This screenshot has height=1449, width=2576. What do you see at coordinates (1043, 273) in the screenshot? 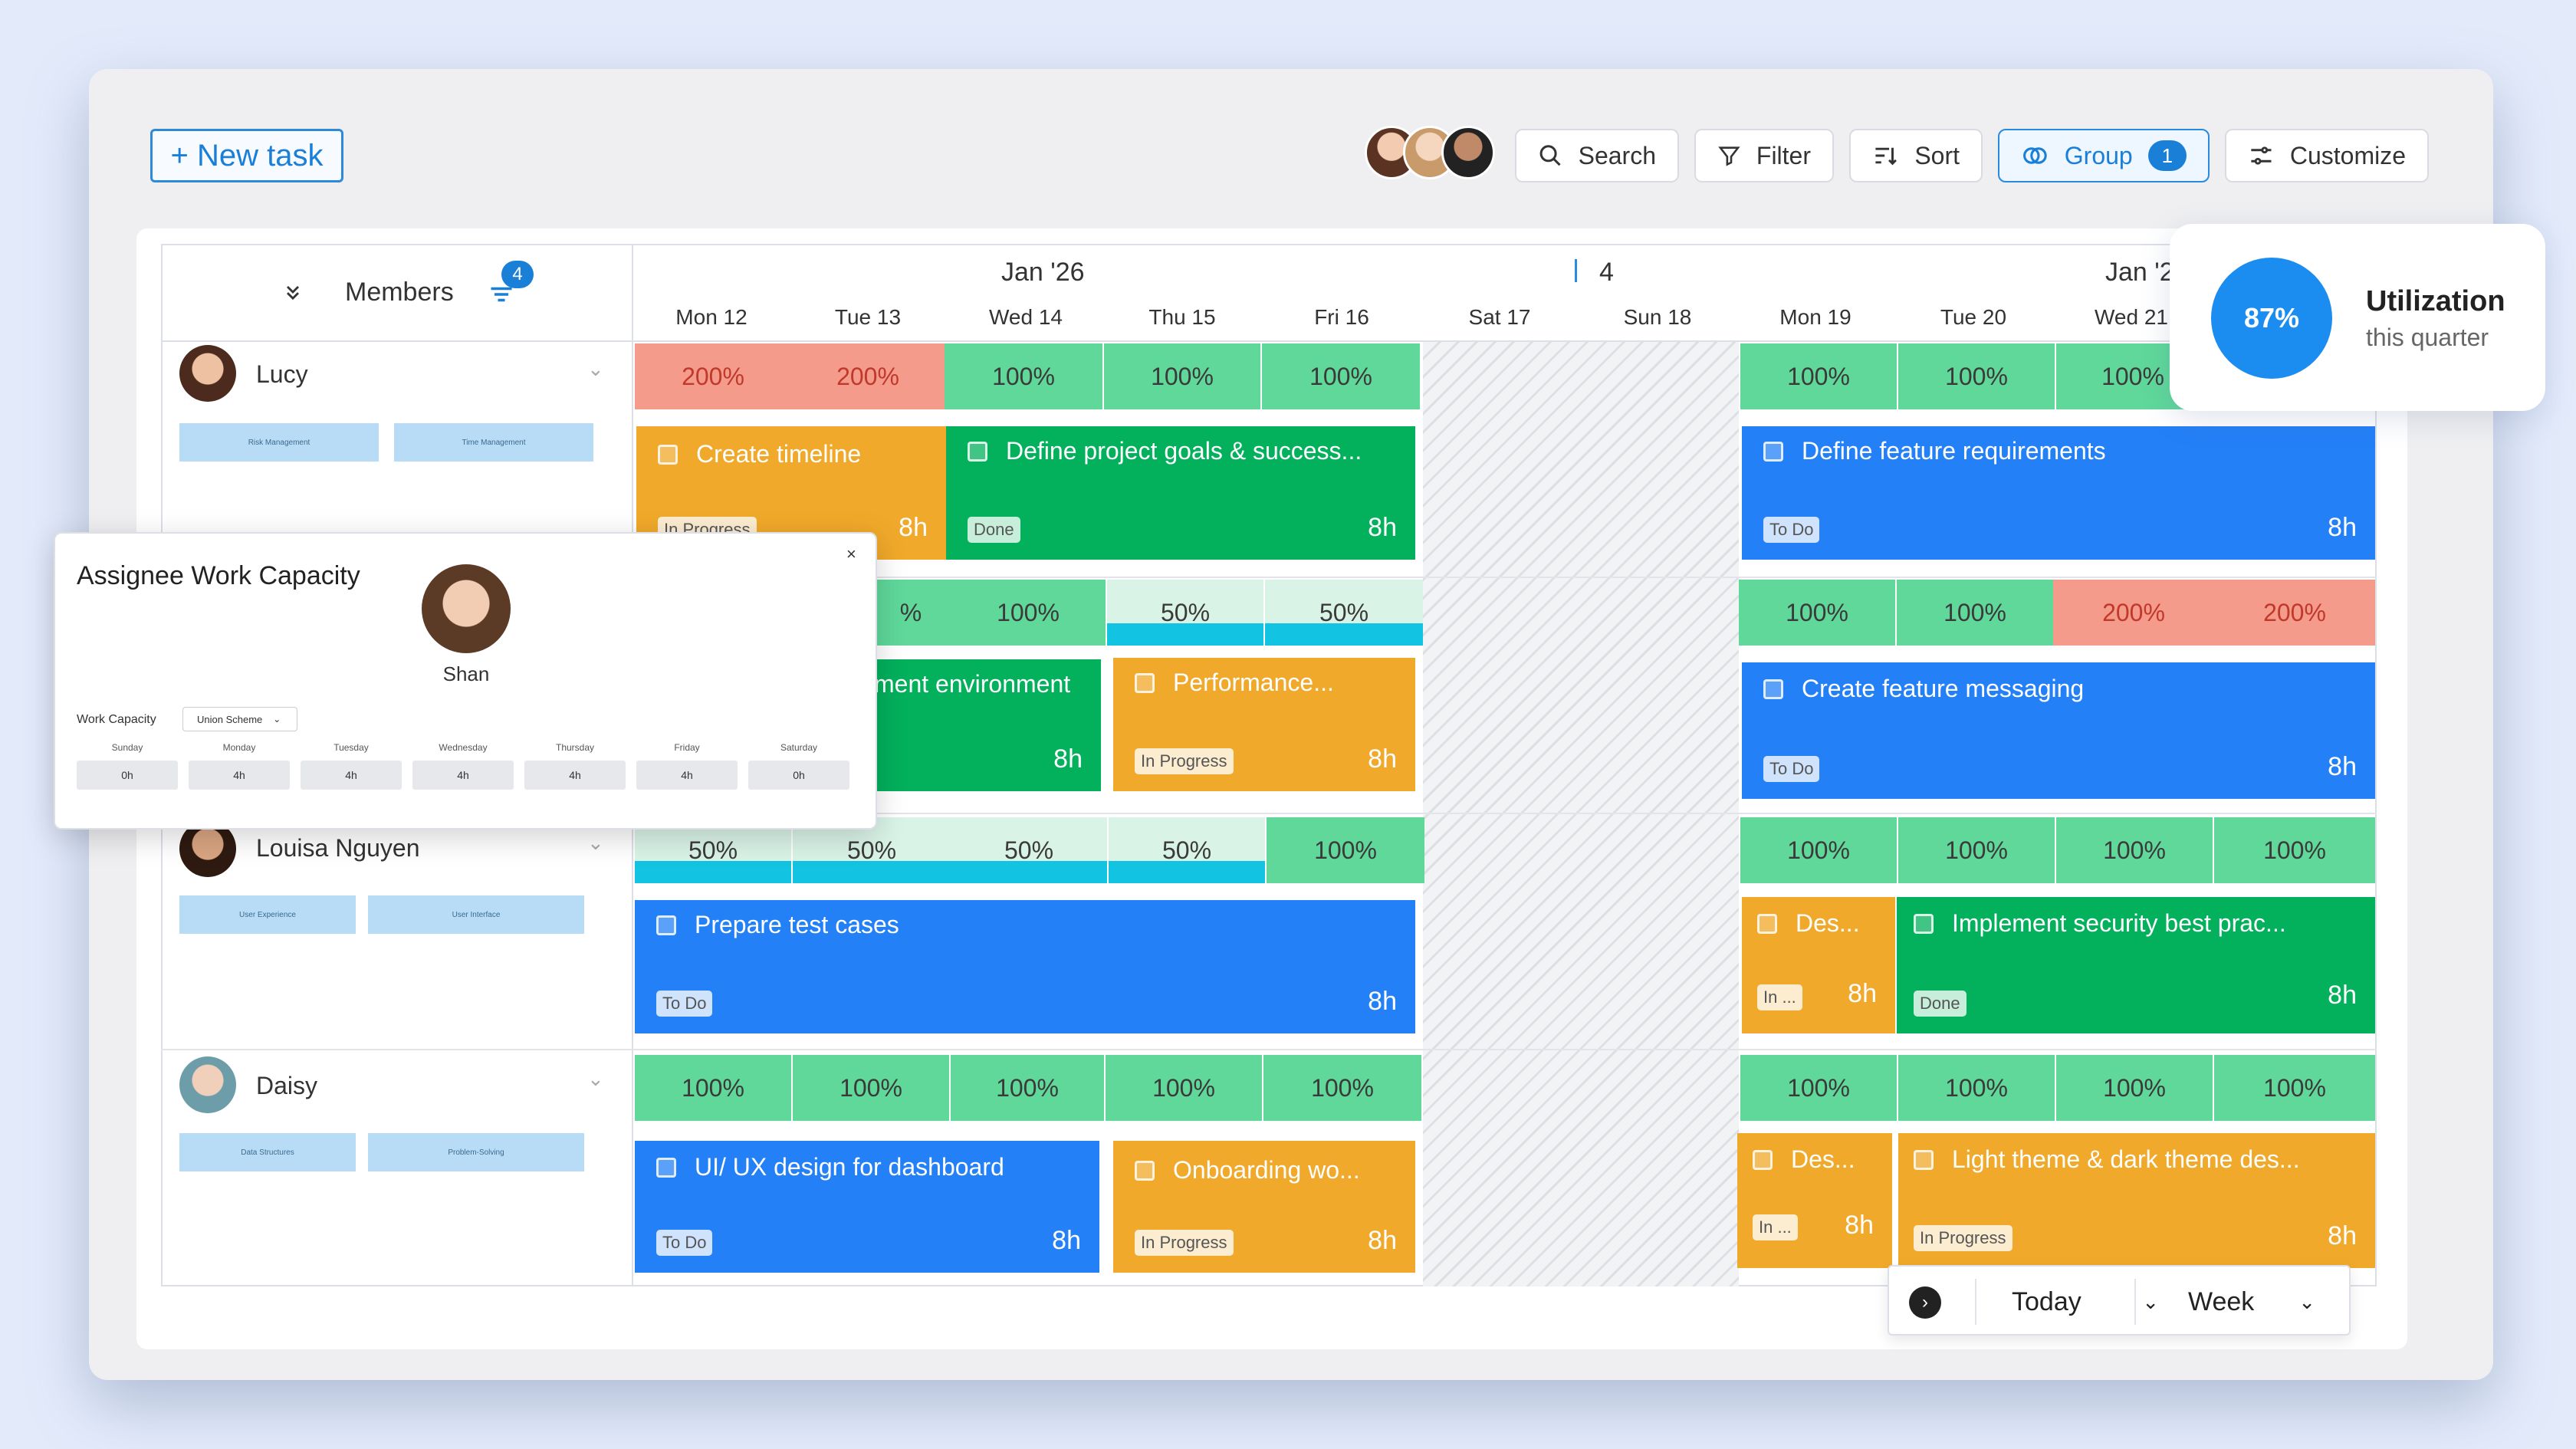
I see `month-label: Jan '26` at bounding box center [1043, 273].